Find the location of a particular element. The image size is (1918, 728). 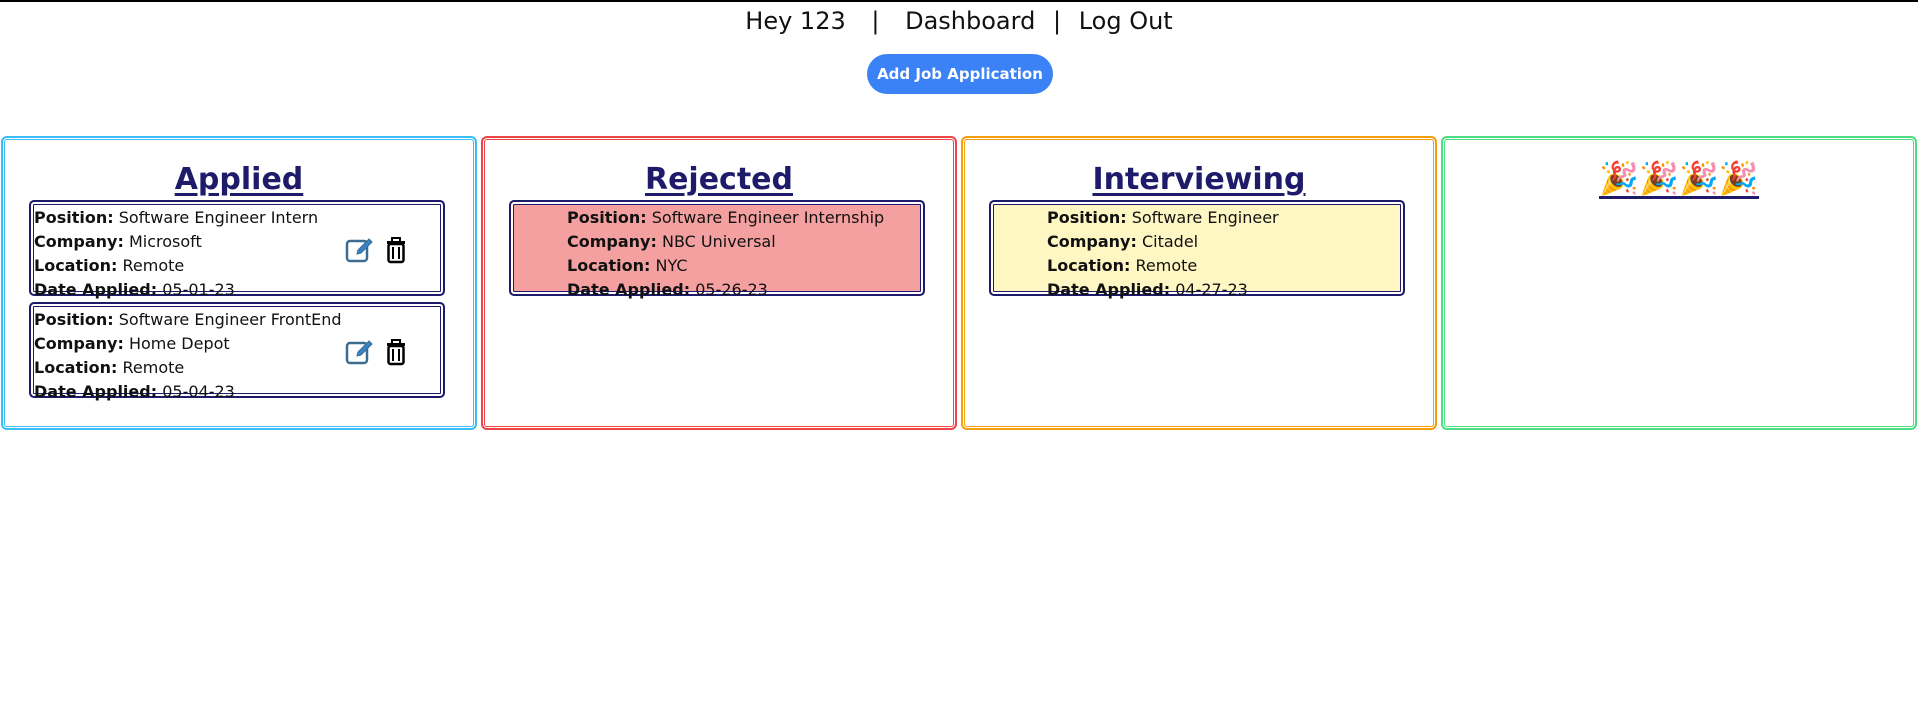

position-value: Software Engineer is located at coordinates (1205, 217).